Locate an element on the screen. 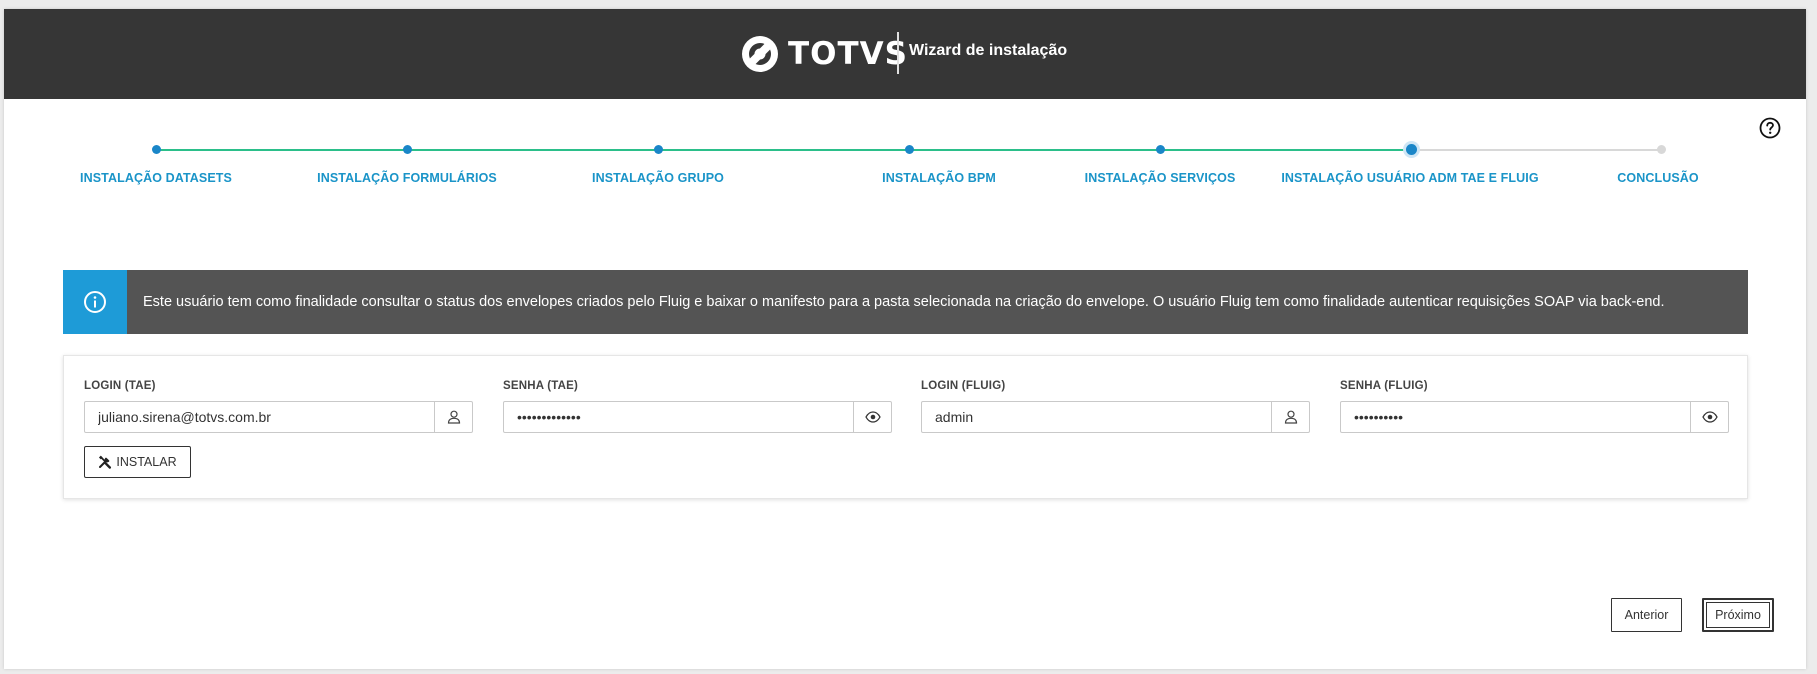 Image resolution: width=1817 pixels, height=674 pixels. senha-tae-wrapper is located at coordinates (697, 417).